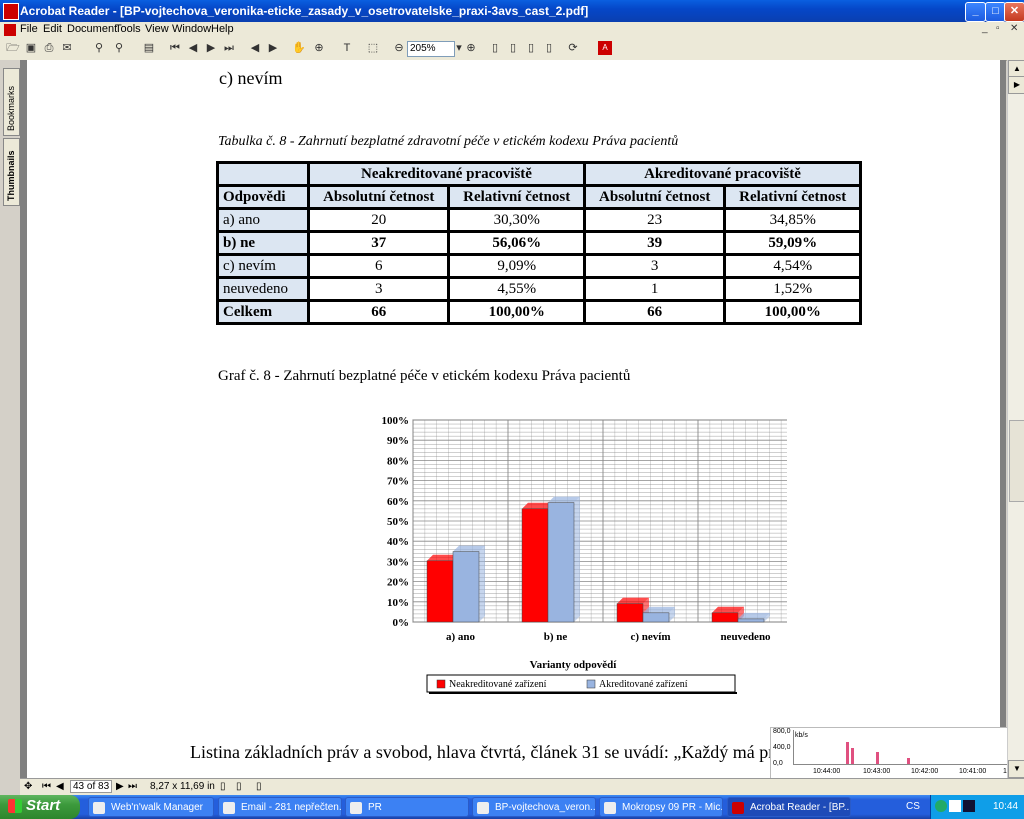 The image size is (1024, 819). What do you see at coordinates (995, 12) in the screenshot?
I see `maximize-button: □` at bounding box center [995, 12].